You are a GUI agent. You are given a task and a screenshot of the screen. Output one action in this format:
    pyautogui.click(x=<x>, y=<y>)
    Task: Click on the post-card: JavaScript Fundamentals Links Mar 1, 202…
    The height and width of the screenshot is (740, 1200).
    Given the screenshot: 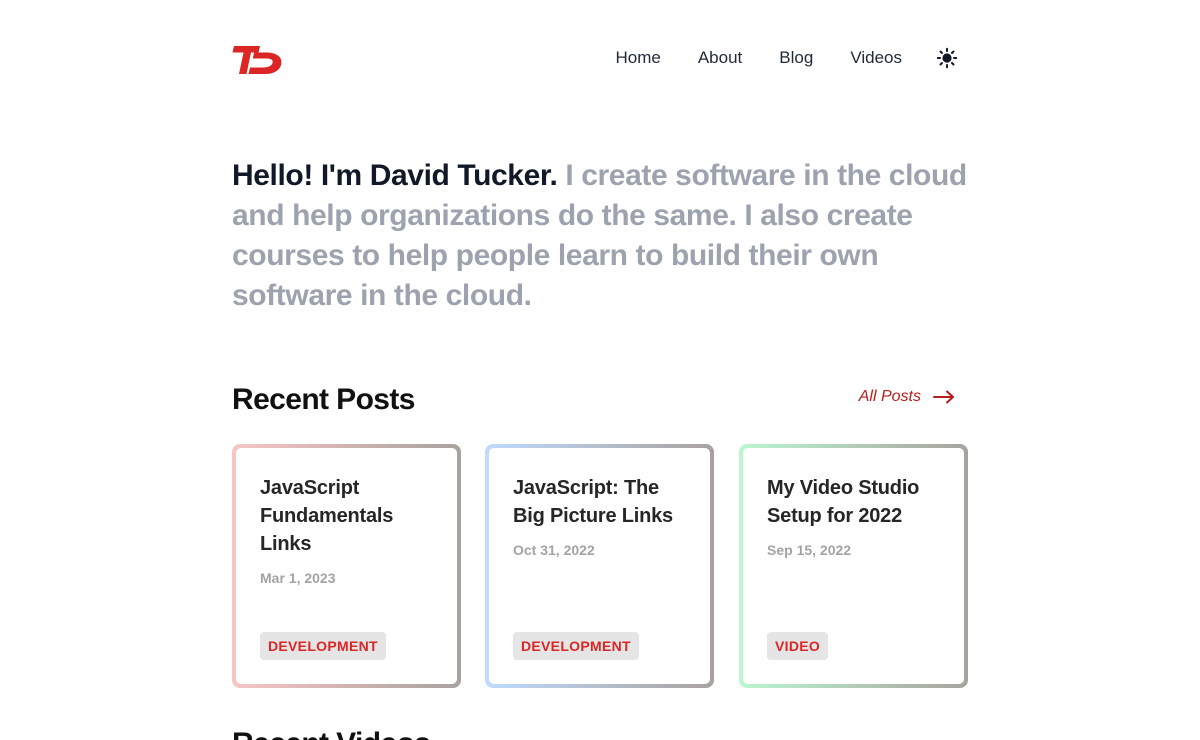 What is the action you would take?
    pyautogui.click(x=346, y=566)
    